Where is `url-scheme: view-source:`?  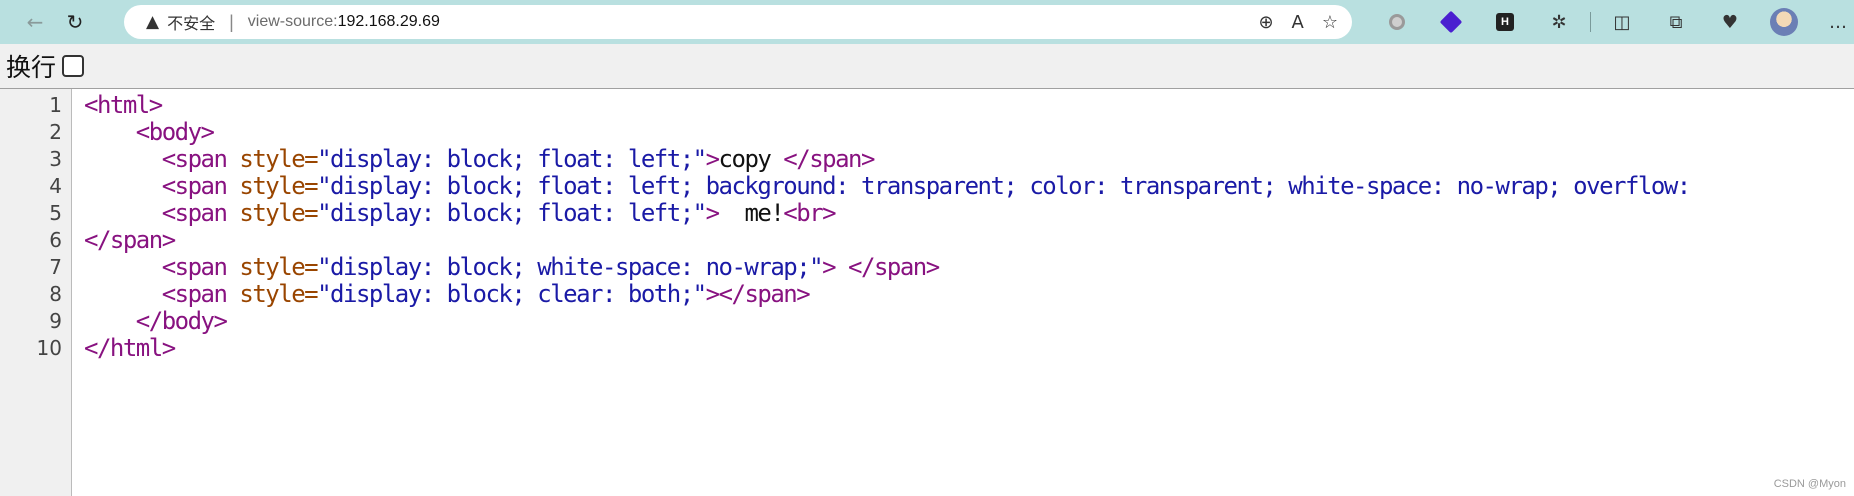 url-scheme: view-source: is located at coordinates (292, 21).